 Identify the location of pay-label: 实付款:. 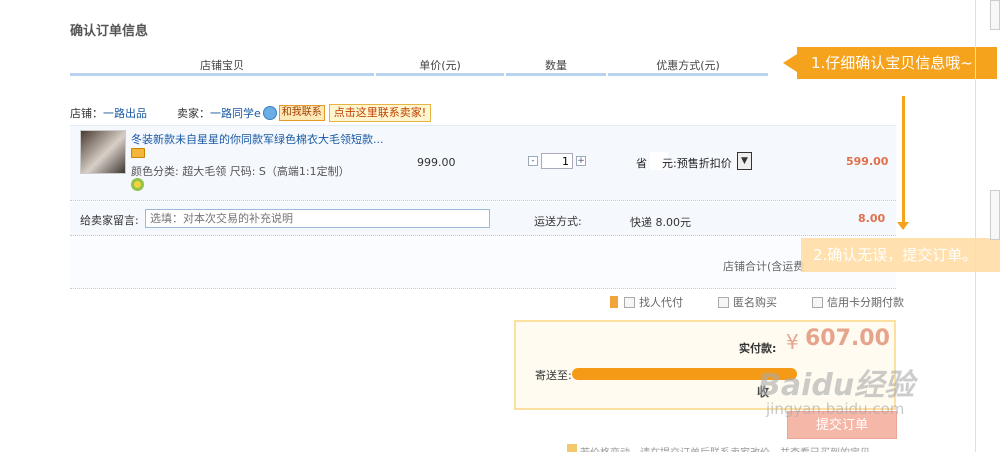
(758, 348).